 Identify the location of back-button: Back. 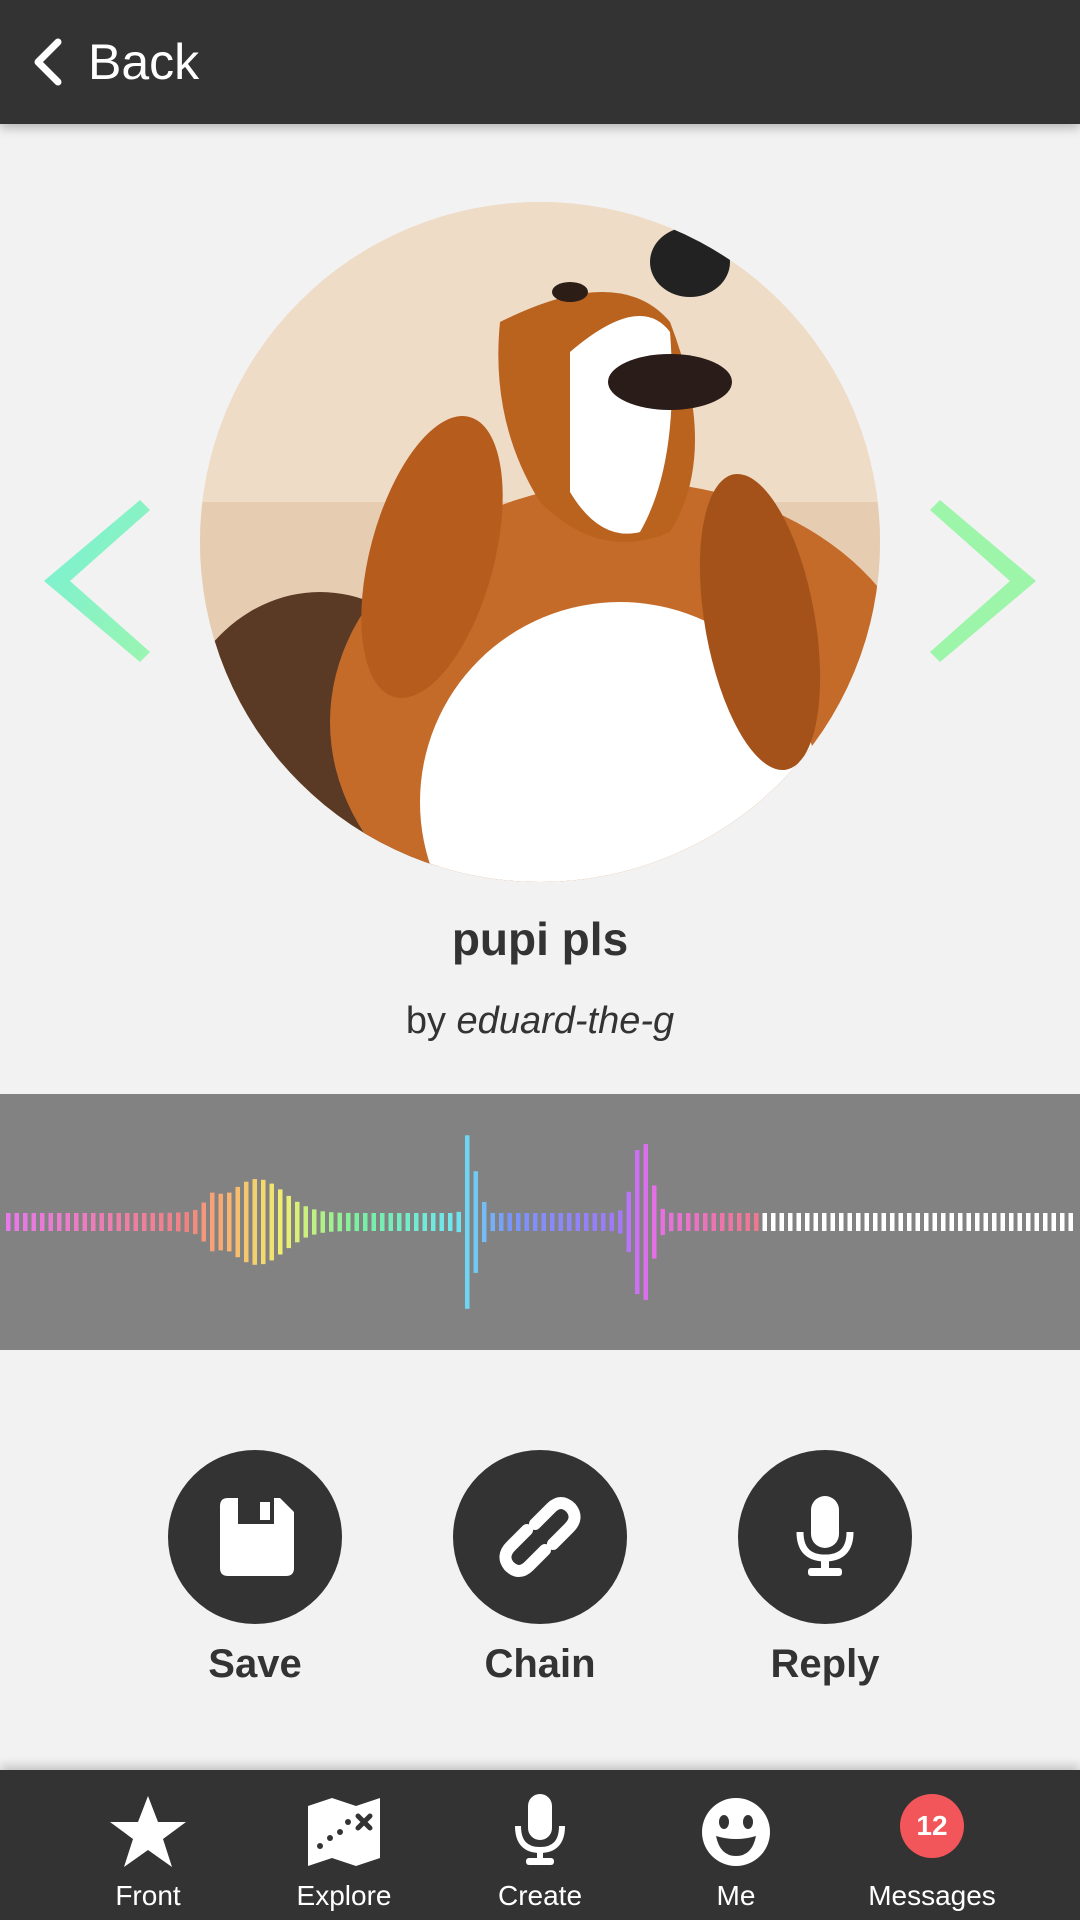
(114, 62).